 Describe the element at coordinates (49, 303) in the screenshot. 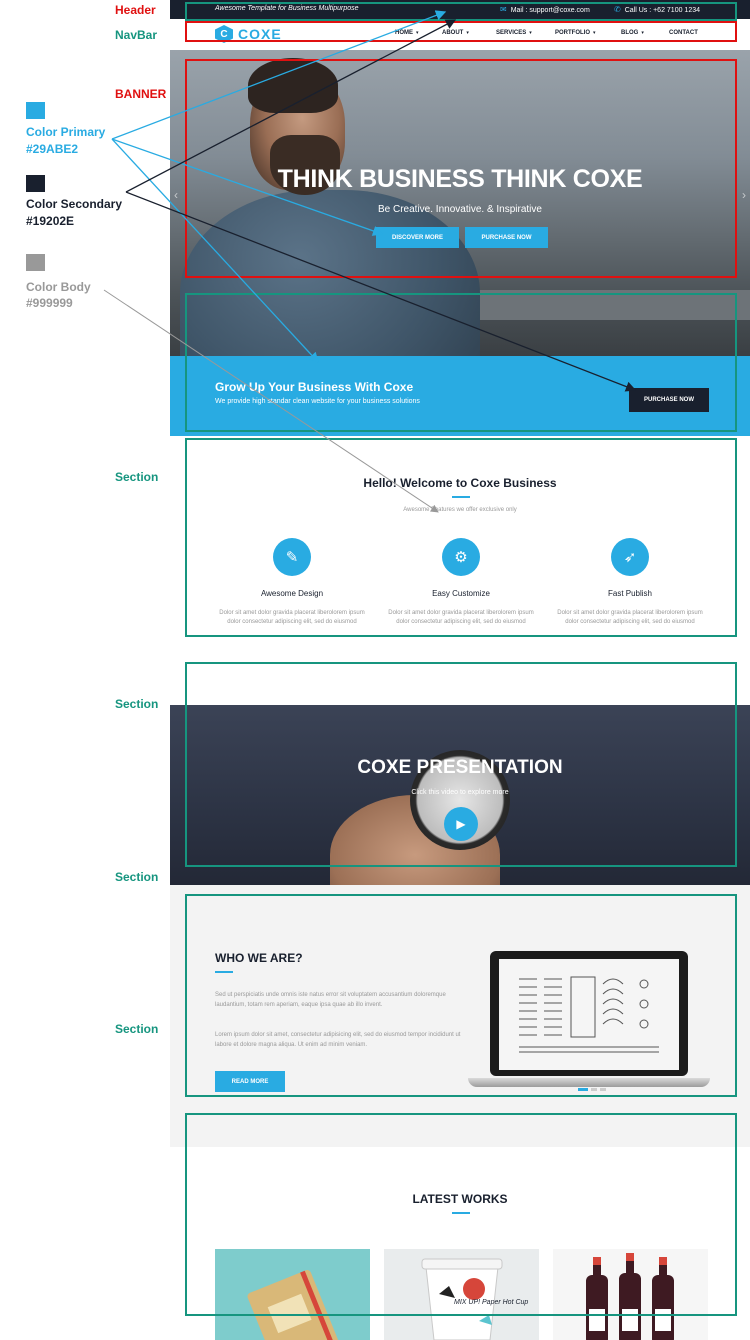

I see `color-body-hex: #999999` at that location.